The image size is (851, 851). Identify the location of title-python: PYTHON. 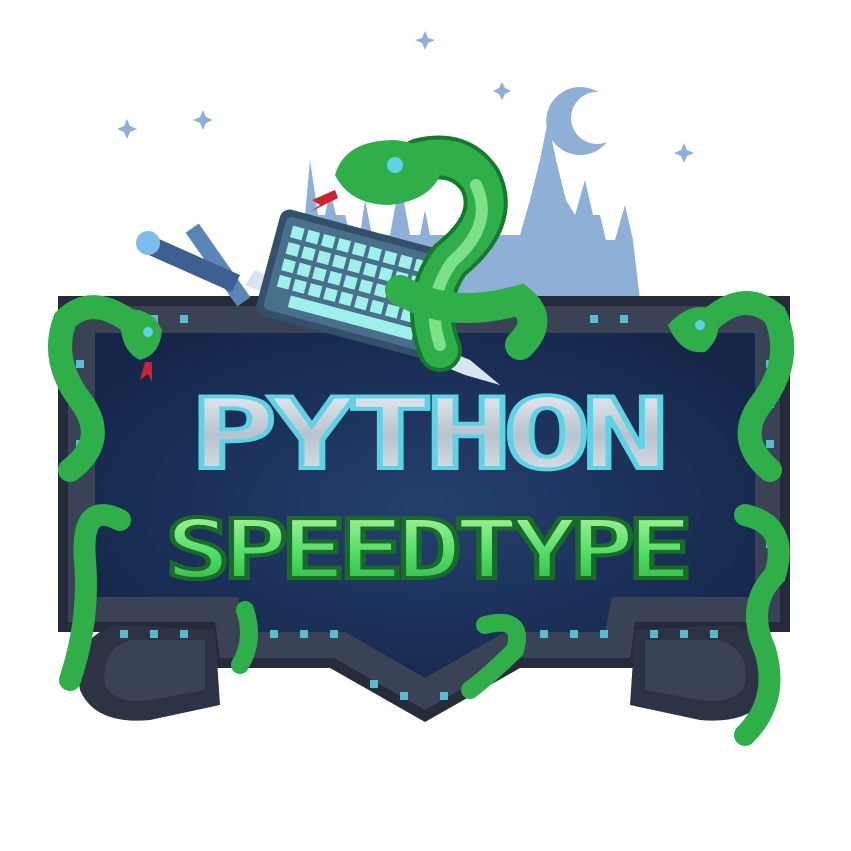
(425, 435).